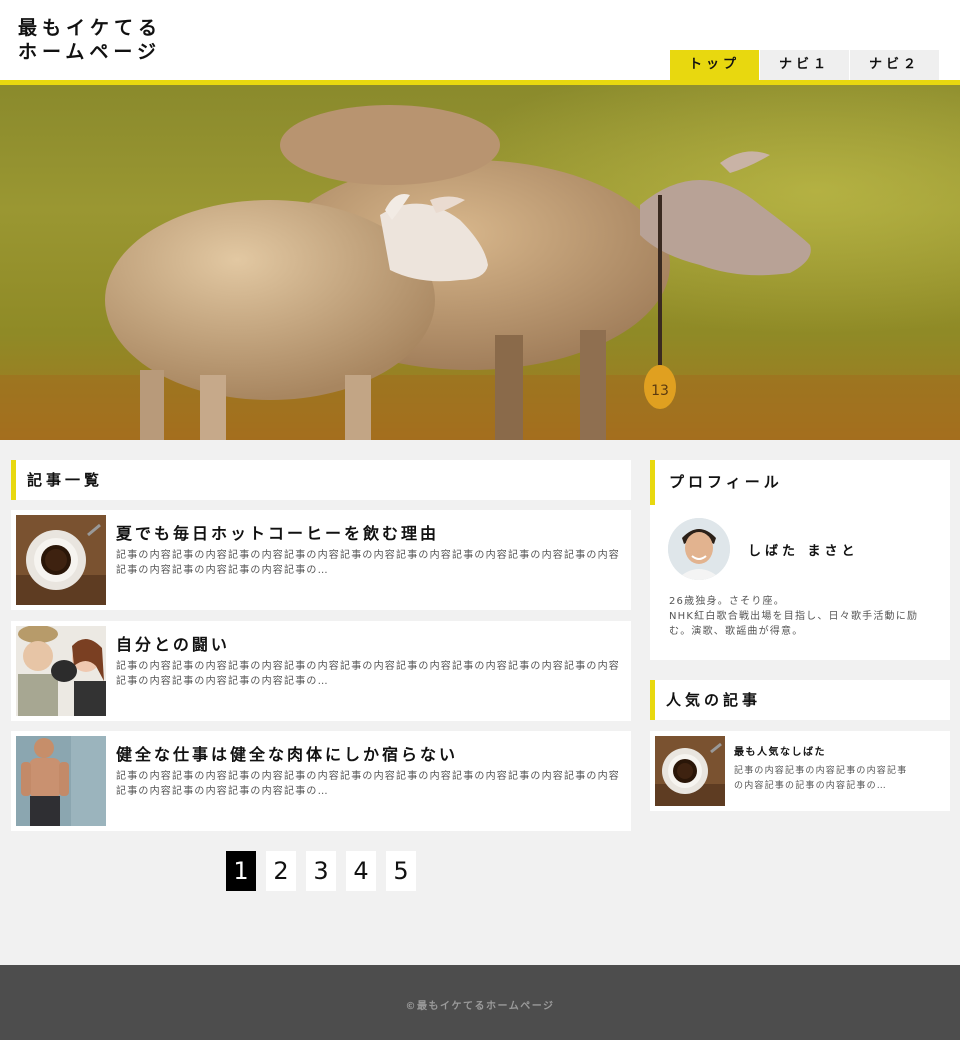 This screenshot has height=1040, width=960. Describe the element at coordinates (90, 52) in the screenshot. I see `logo-line-2: ホームページ` at that location.